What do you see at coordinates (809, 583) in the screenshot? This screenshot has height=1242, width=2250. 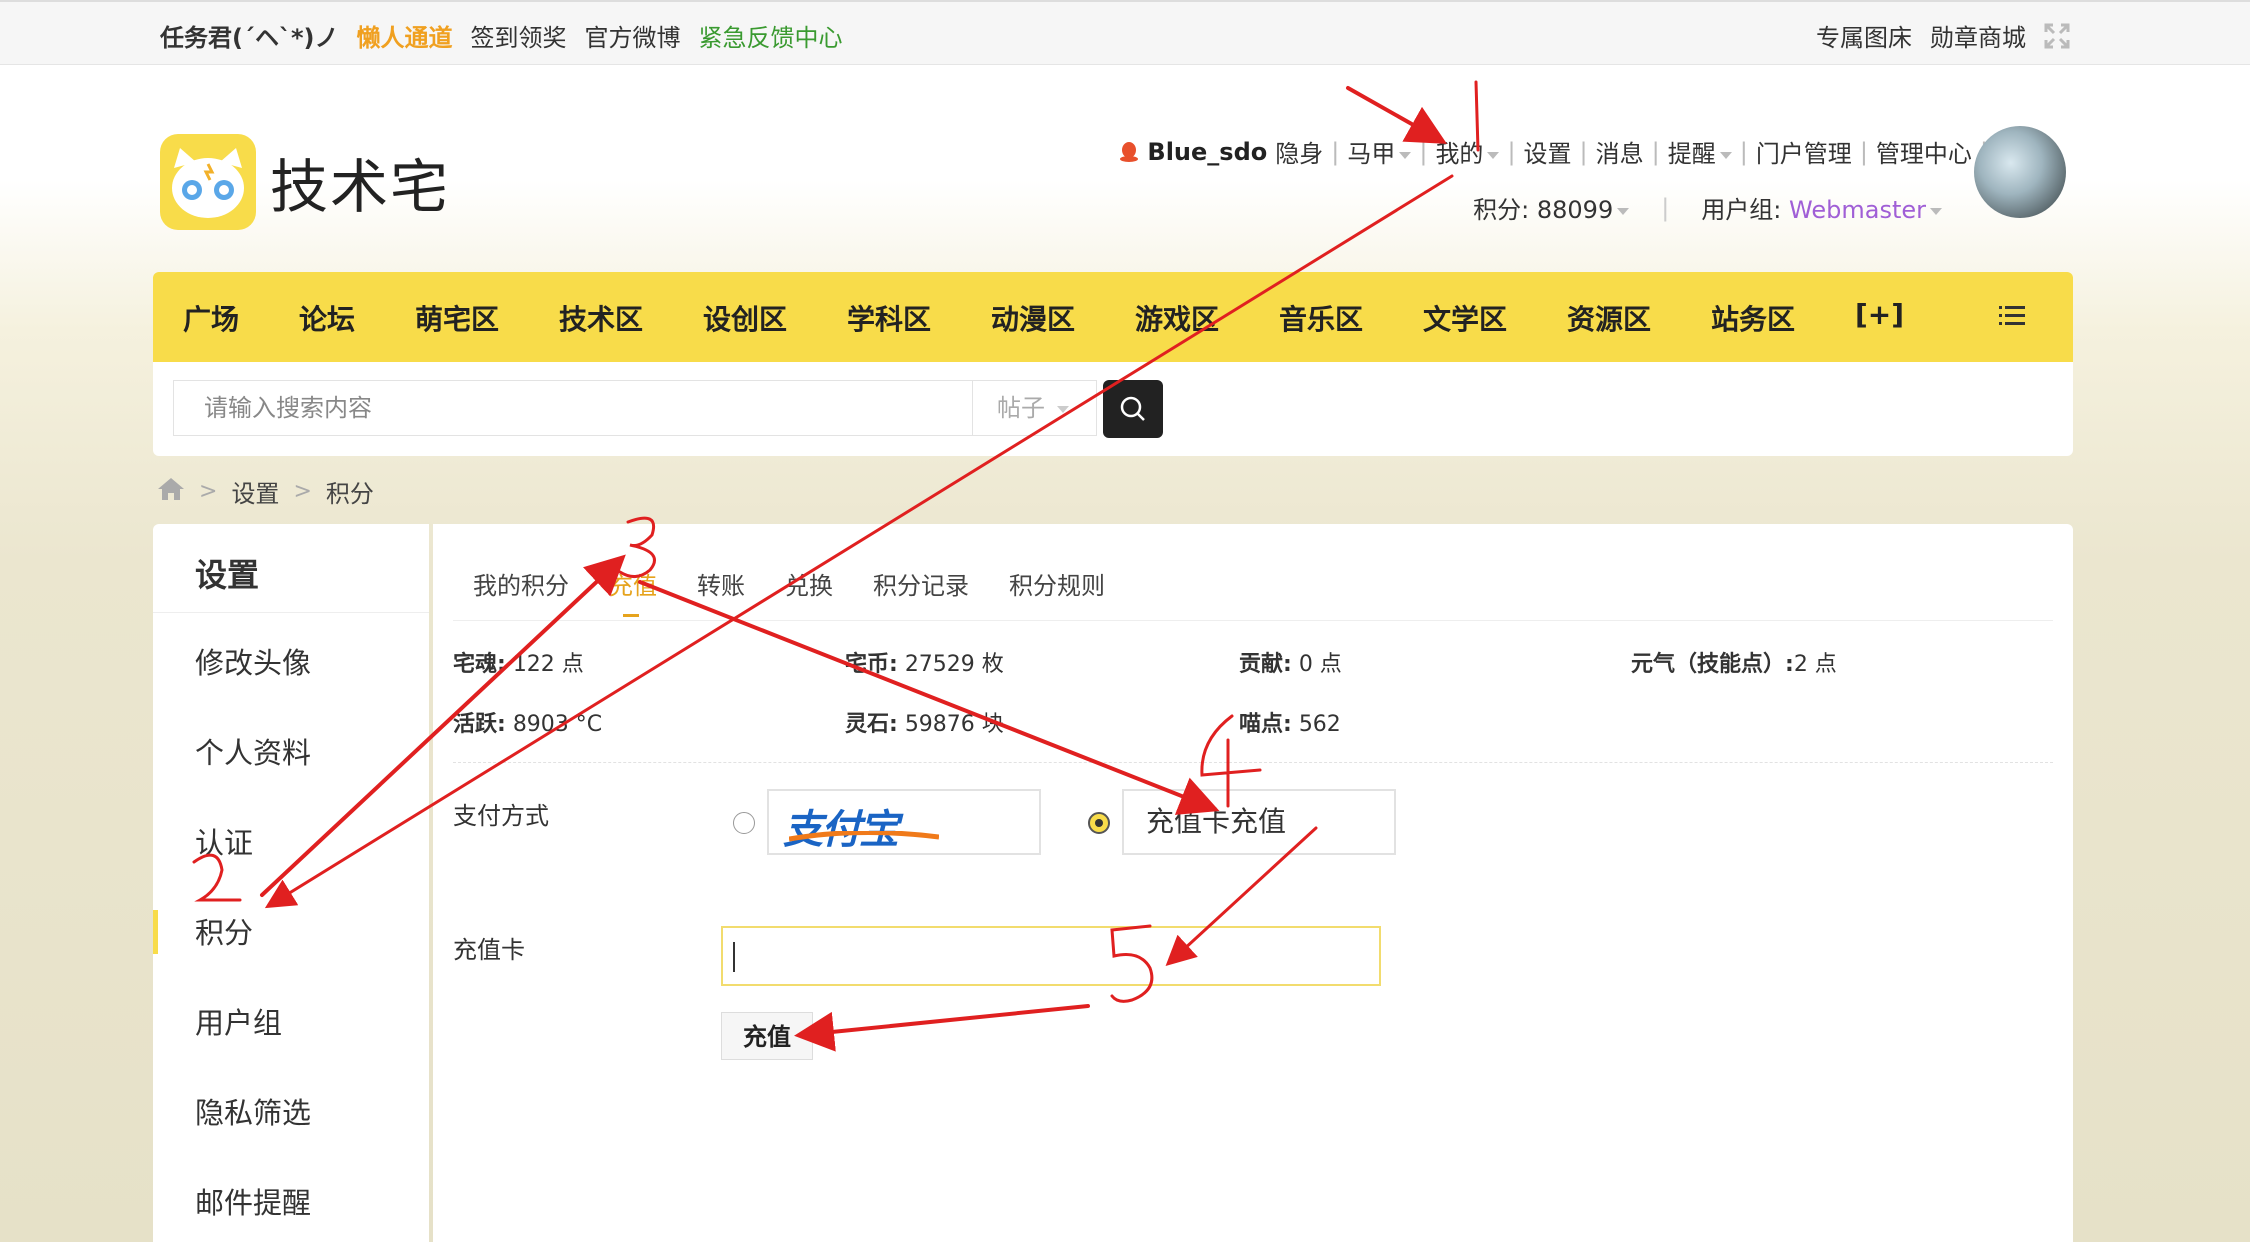 I see `tab-exchange: 兑换` at bounding box center [809, 583].